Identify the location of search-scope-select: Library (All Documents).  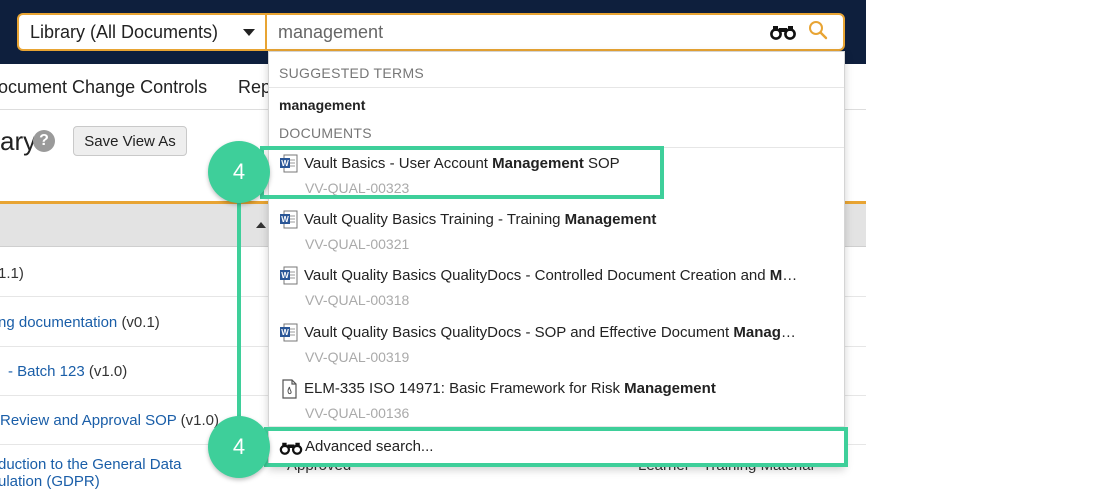
(142, 32).